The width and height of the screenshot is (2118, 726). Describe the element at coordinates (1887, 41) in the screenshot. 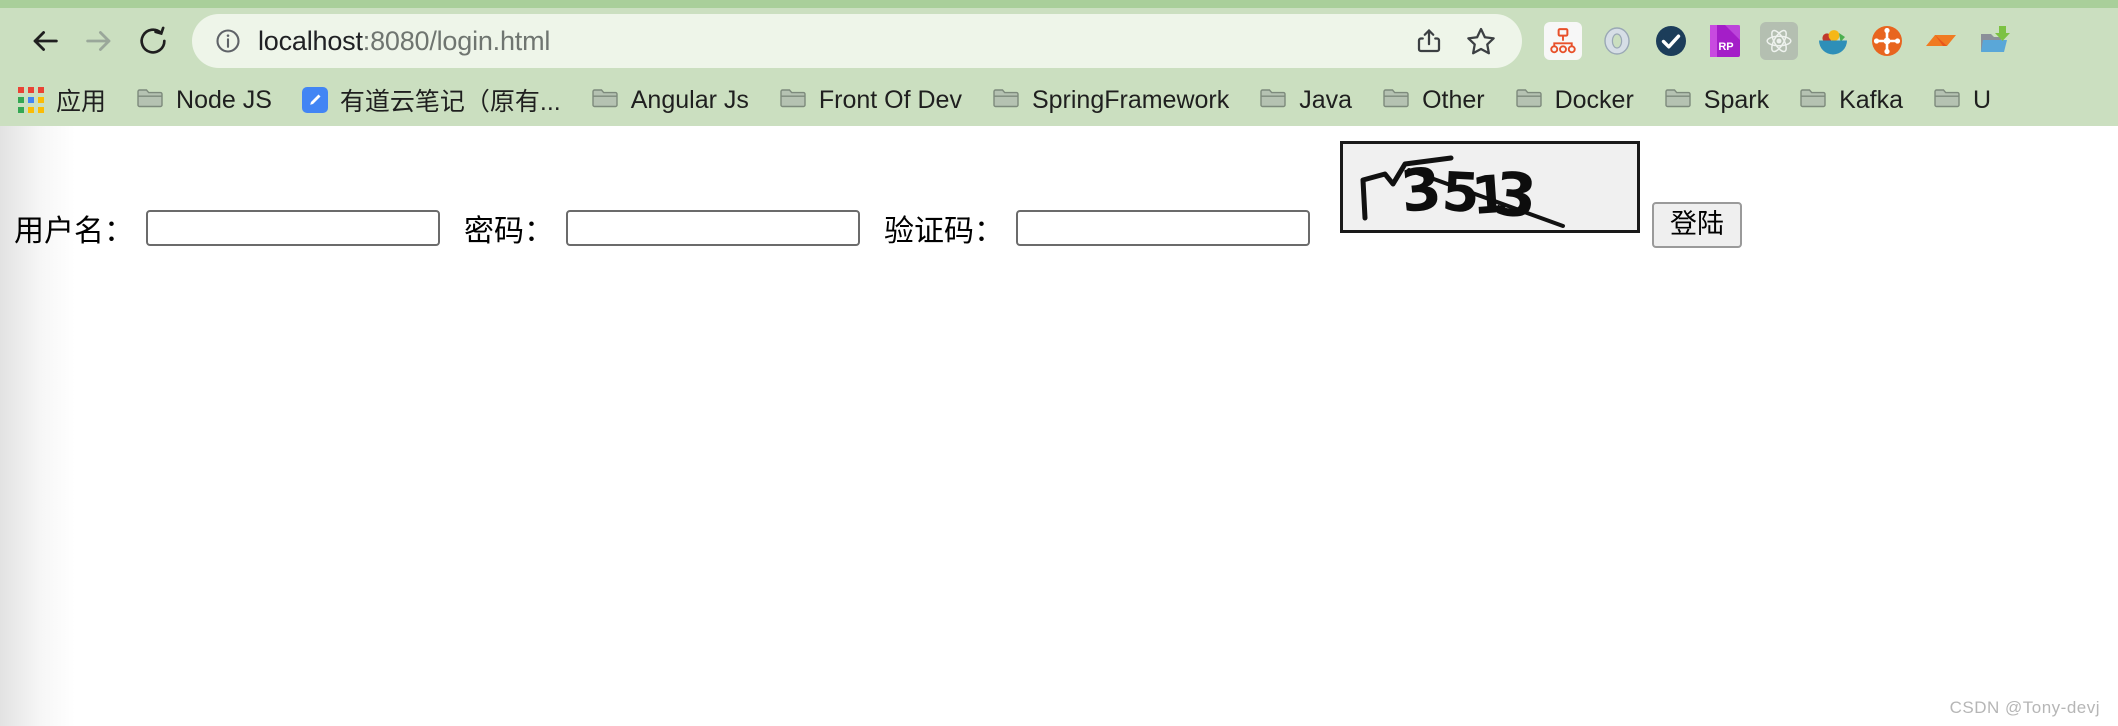

I see `orange-node-extension-icon` at that location.